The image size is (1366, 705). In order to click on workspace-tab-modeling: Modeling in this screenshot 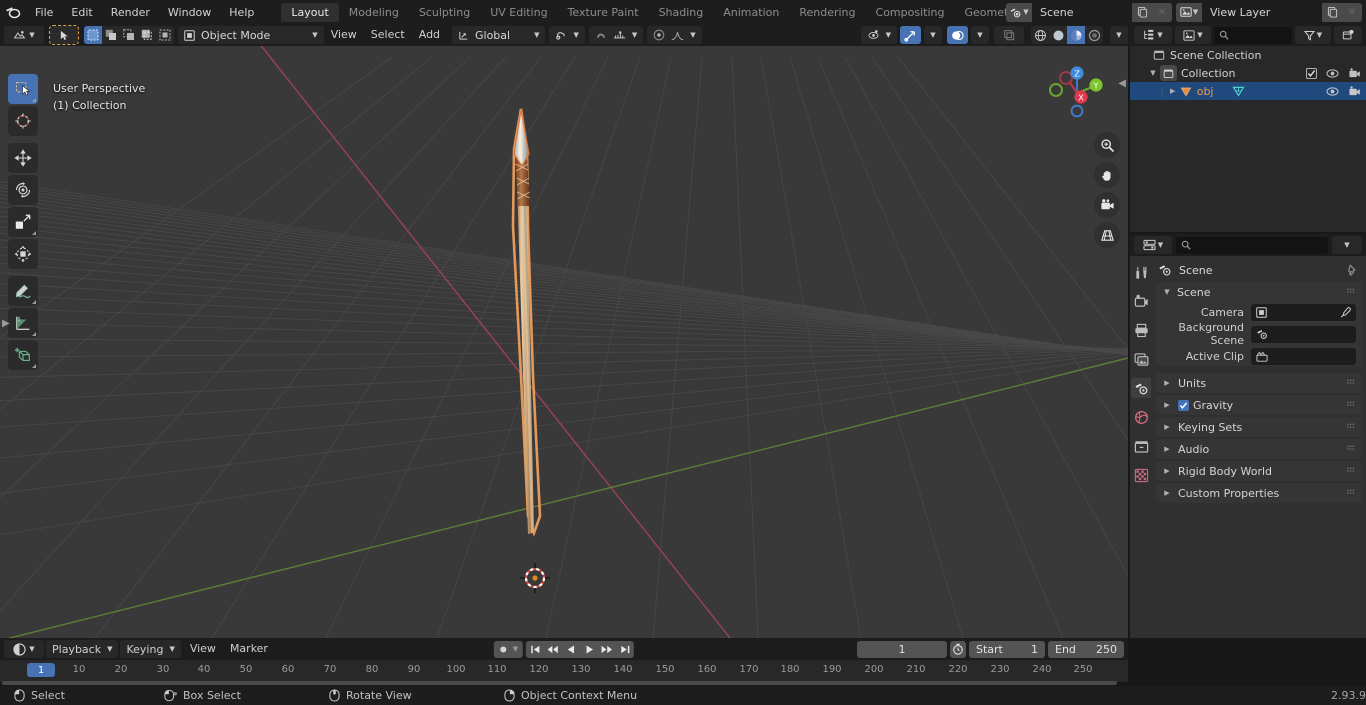, I will do `click(374, 12)`.